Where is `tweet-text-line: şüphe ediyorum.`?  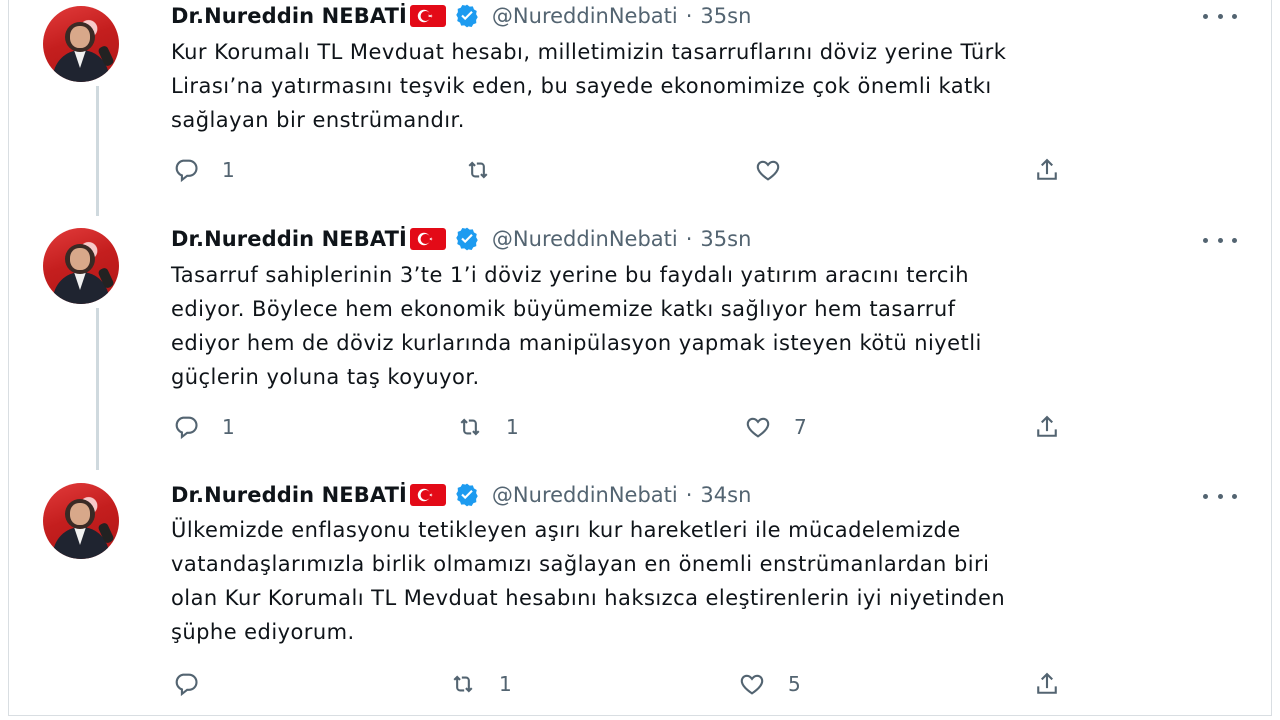 tweet-text-line: şüphe ediyorum. is located at coordinates (263, 632).